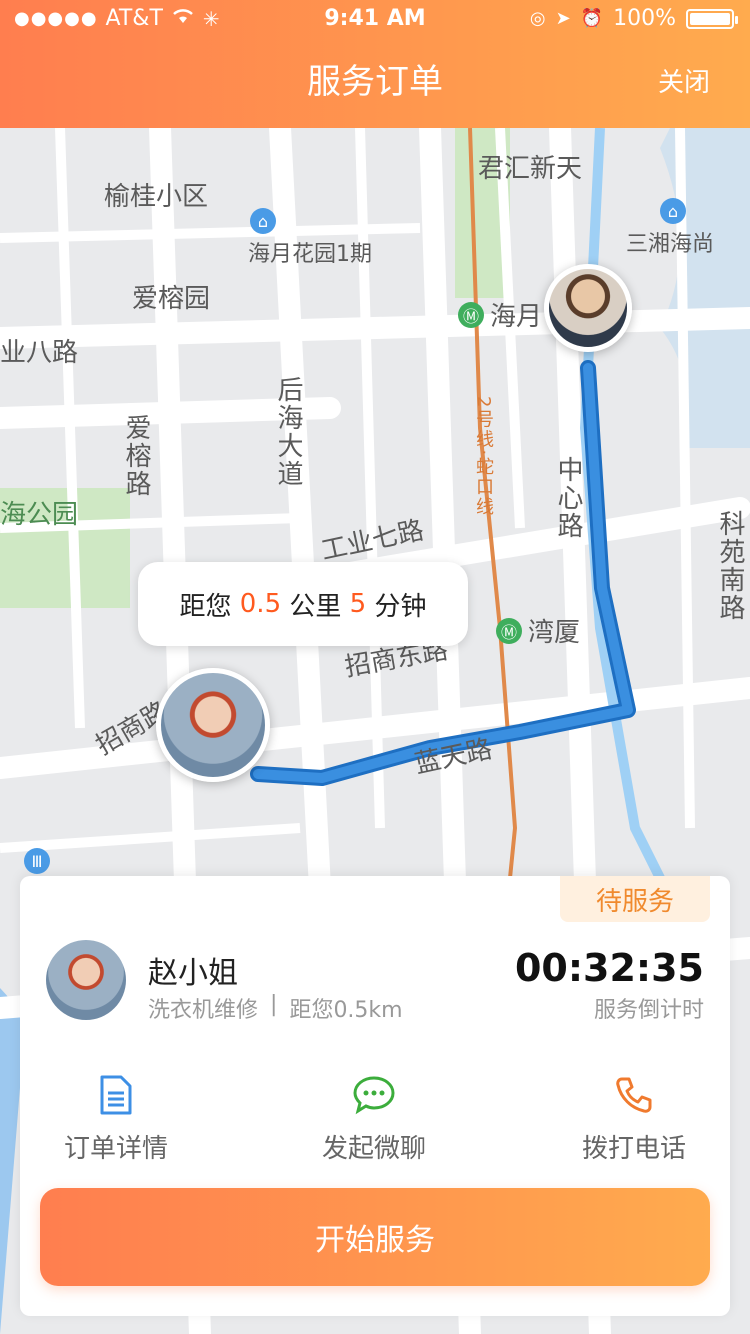 This screenshot has height=1334, width=750. I want to click on distance-tooltip: 距您 0.5 公里 5 分钟, so click(303, 604).